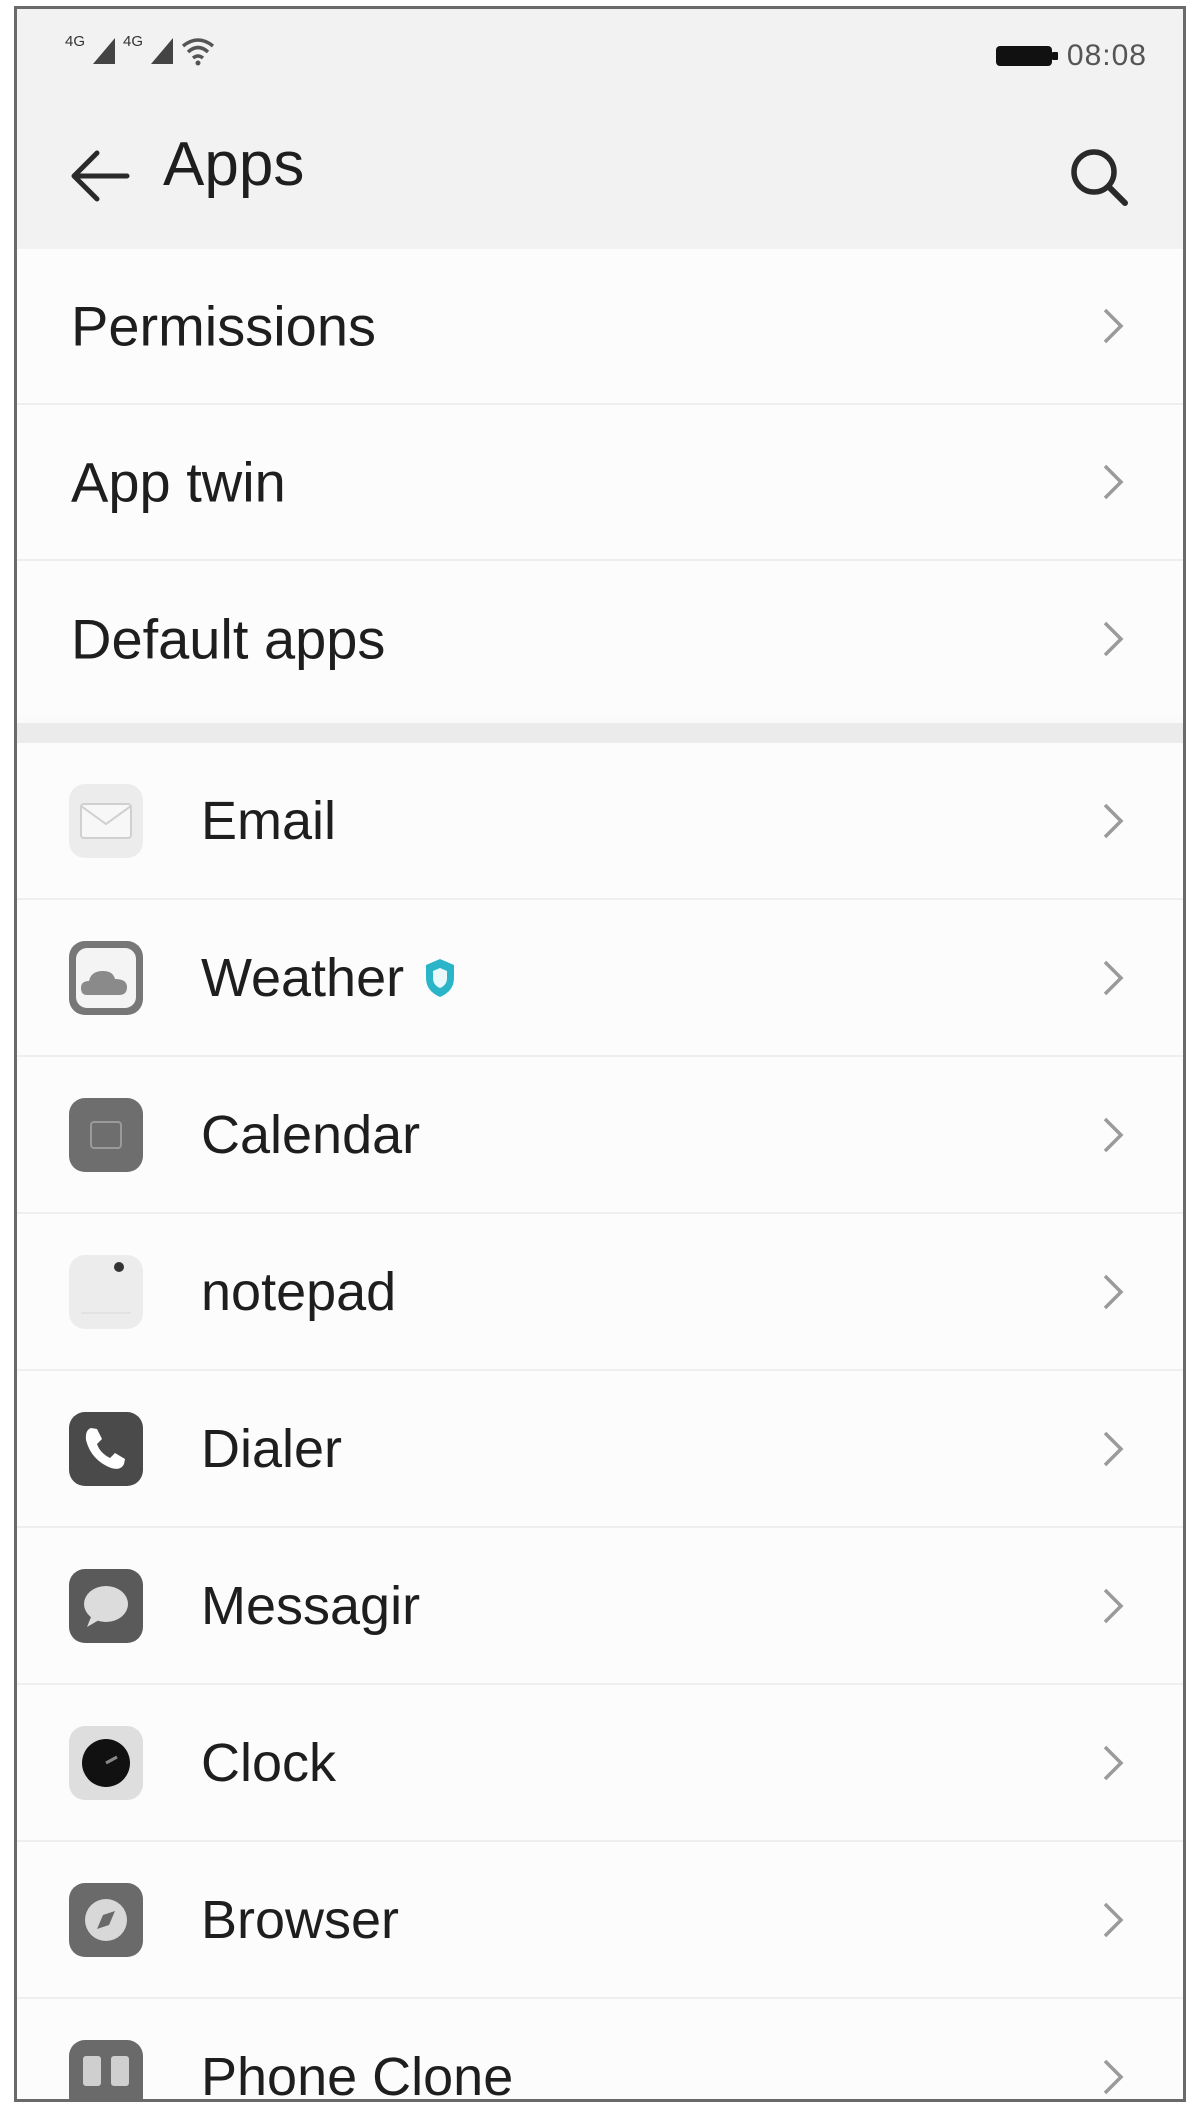 This screenshot has width=1200, height=2108. What do you see at coordinates (600, 2050) in the screenshot?
I see `app-item-phone-clone: Phone Clone` at bounding box center [600, 2050].